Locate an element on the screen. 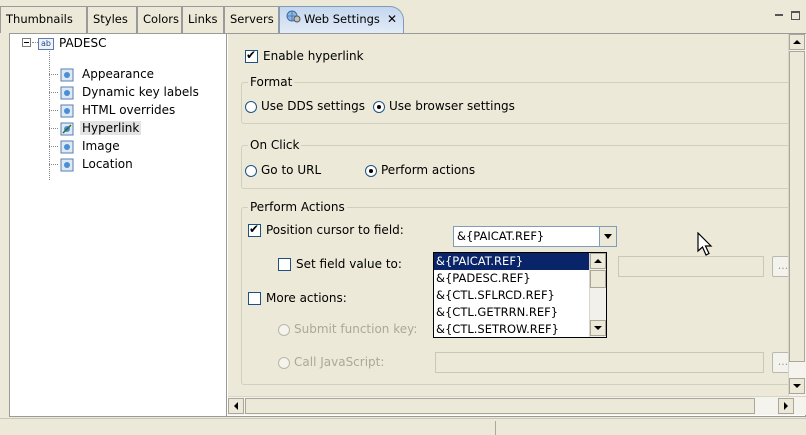  position-cursor-field-combo: &{PAICAT.REF} is located at coordinates (535, 236).